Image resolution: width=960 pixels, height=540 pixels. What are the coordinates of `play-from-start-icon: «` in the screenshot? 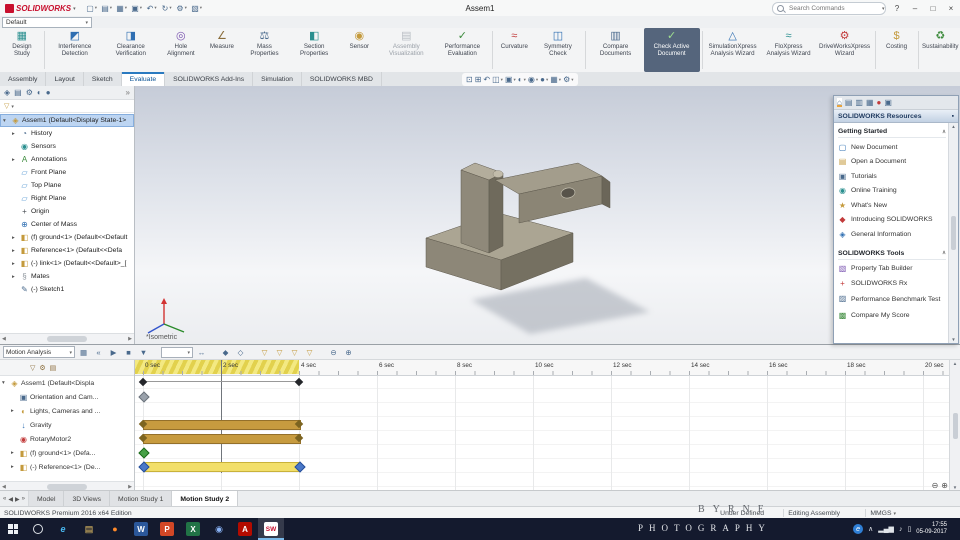 It's located at (98, 352).